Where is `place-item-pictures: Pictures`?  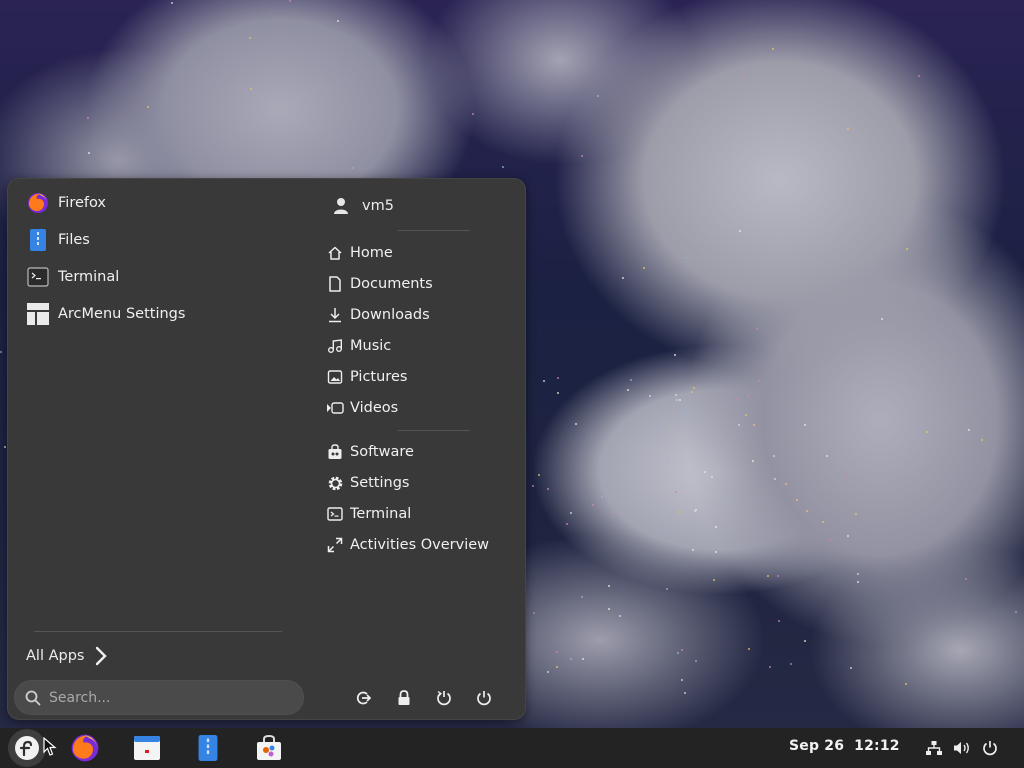
place-item-pictures: Pictures is located at coordinates (422, 377).